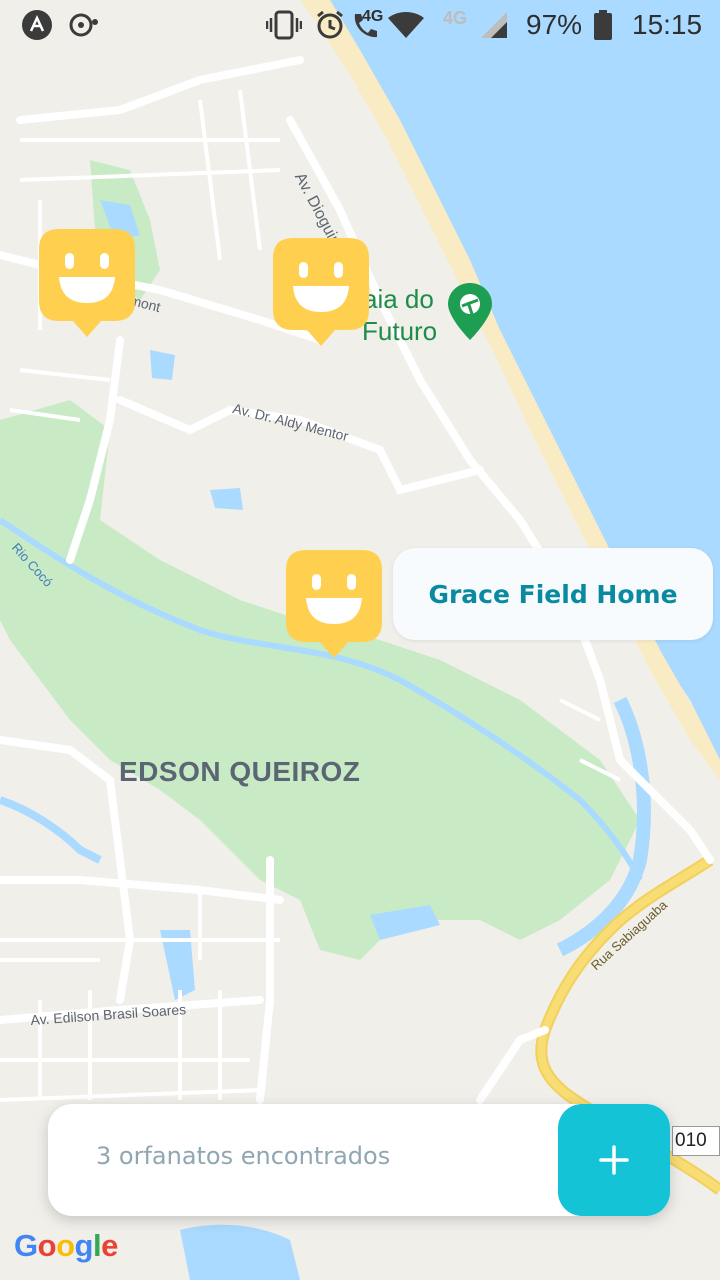 Image resolution: width=720 pixels, height=1280 pixels. I want to click on neighborhood-label: EDSON QUEIROZ, so click(240, 771).